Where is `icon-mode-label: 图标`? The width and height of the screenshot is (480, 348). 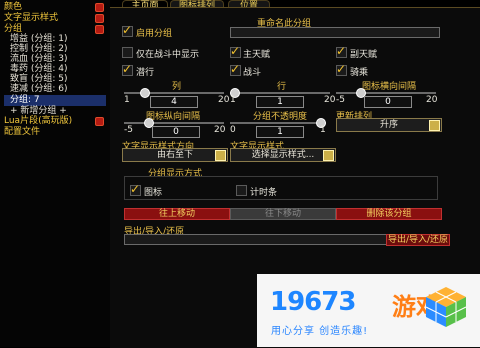 icon-mode-label: 图标 is located at coordinates (153, 193).